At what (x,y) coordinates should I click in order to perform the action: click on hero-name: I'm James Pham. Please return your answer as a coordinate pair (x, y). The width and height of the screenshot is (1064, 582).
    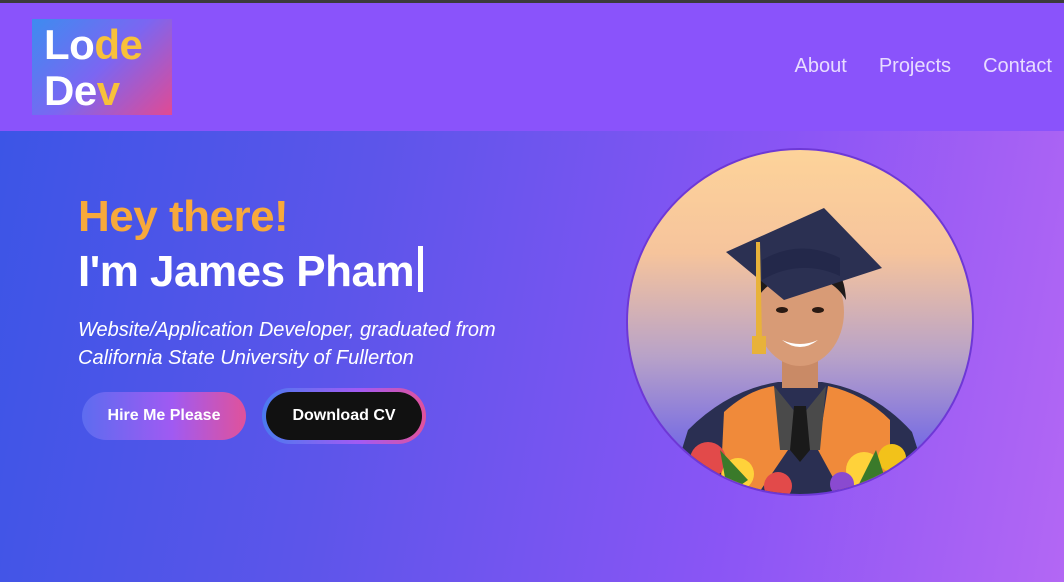
    Looking at the image, I should click on (246, 271).